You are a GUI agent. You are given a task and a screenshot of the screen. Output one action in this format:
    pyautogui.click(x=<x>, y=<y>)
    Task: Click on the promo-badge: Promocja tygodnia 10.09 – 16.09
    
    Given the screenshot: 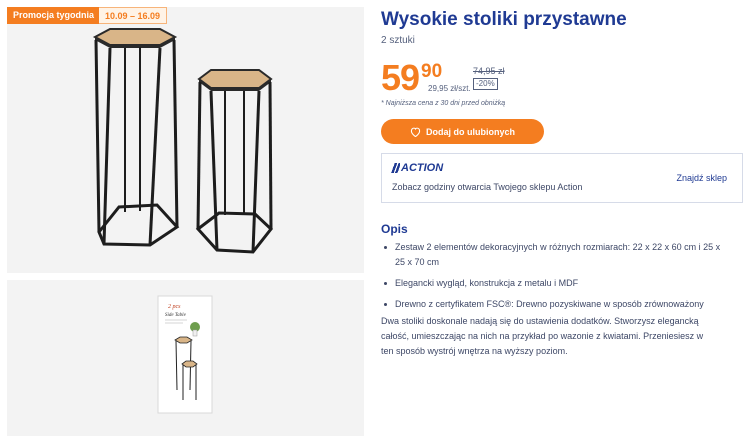 What is the action you would take?
    pyautogui.click(x=87, y=15)
    